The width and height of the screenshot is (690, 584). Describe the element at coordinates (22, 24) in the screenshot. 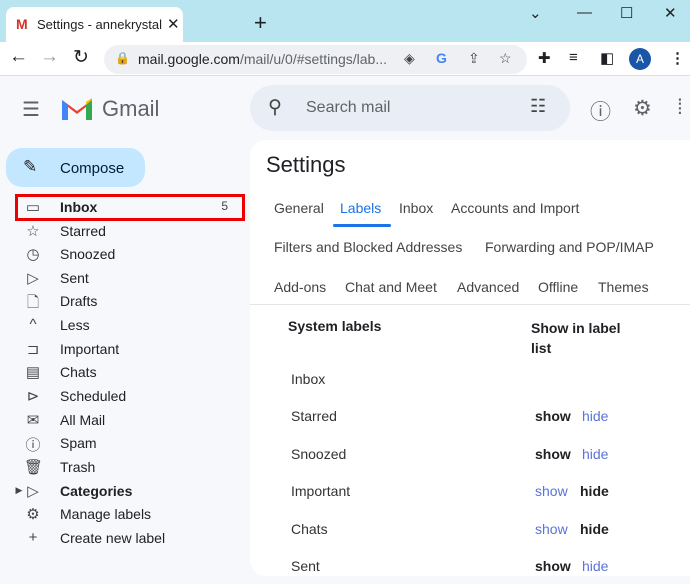

I see `gmail-favicon-icon: M` at that location.